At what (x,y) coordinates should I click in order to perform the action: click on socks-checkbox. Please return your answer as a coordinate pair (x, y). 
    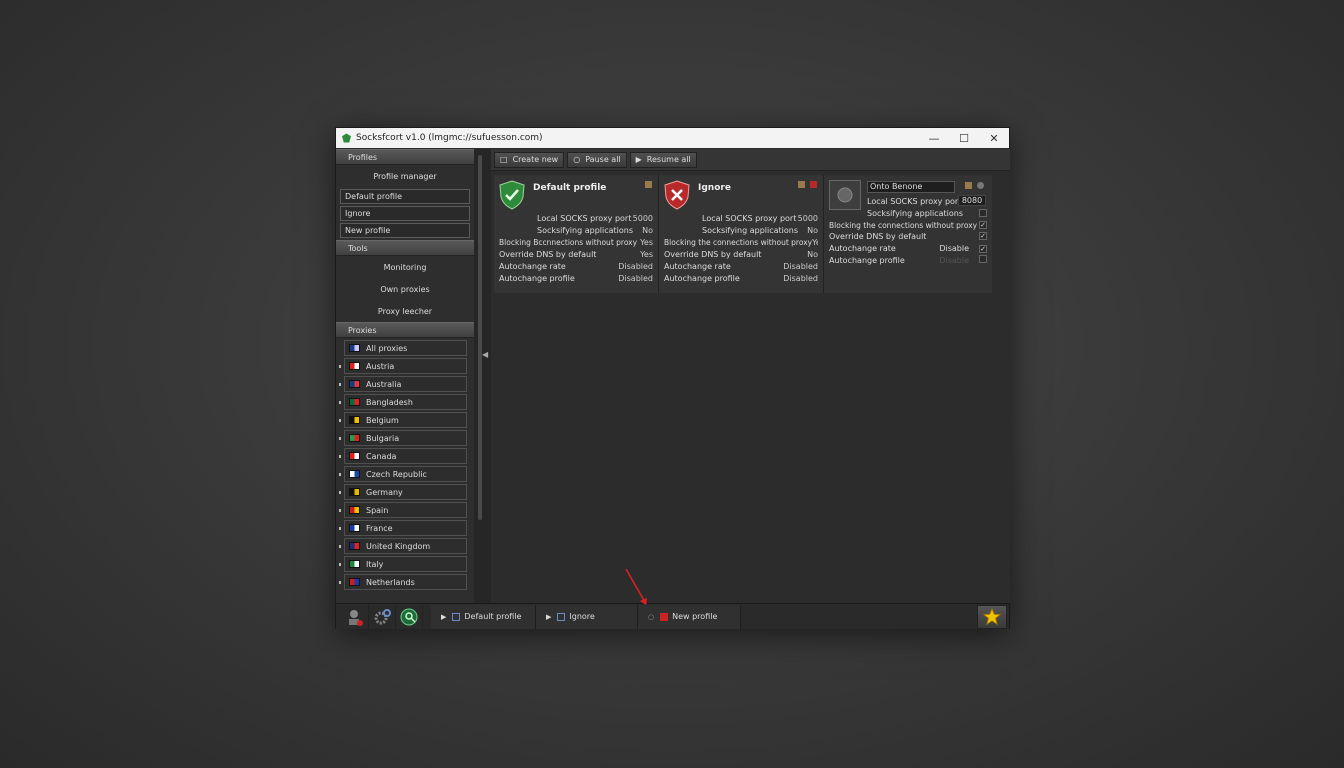
    Looking at the image, I should click on (983, 213).